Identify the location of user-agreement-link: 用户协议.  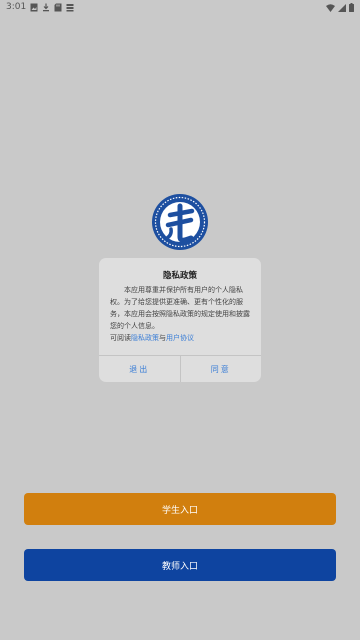
(180, 338).